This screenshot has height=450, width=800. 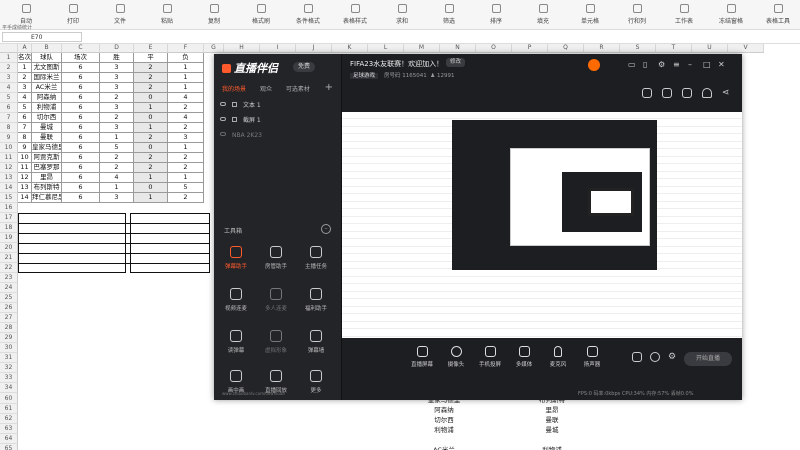 What do you see at coordinates (25, 148) in the screenshot?
I see `table-cell: 9` at bounding box center [25, 148].